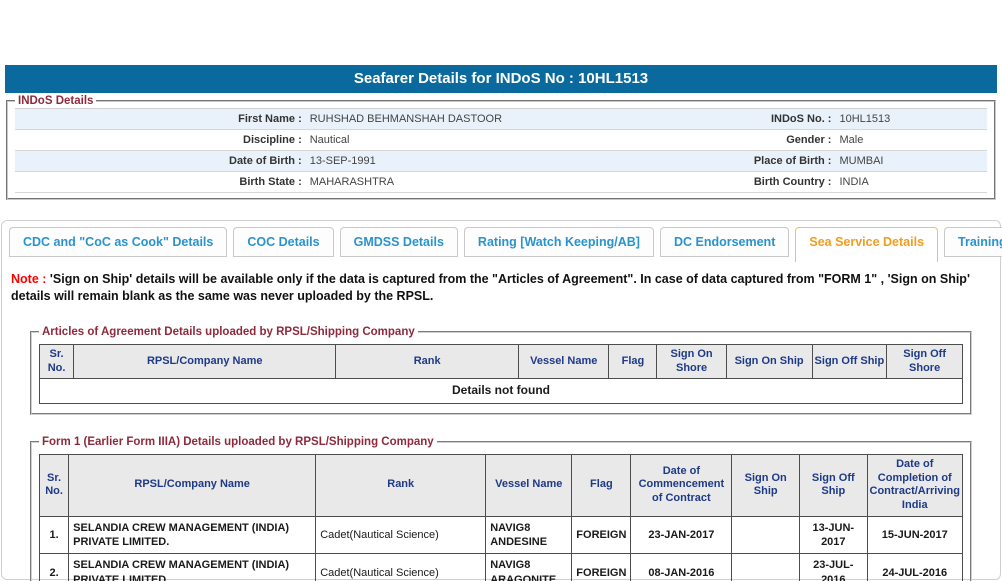  What do you see at coordinates (398, 242) in the screenshot?
I see `tab-gmdss-details: GMDSS Details` at bounding box center [398, 242].